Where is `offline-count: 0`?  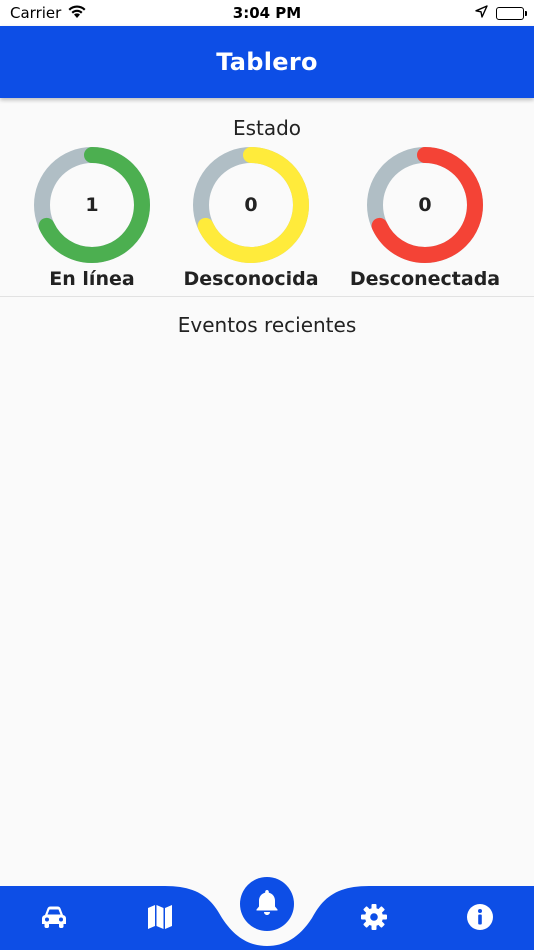
offline-count: 0 is located at coordinates (425, 205).